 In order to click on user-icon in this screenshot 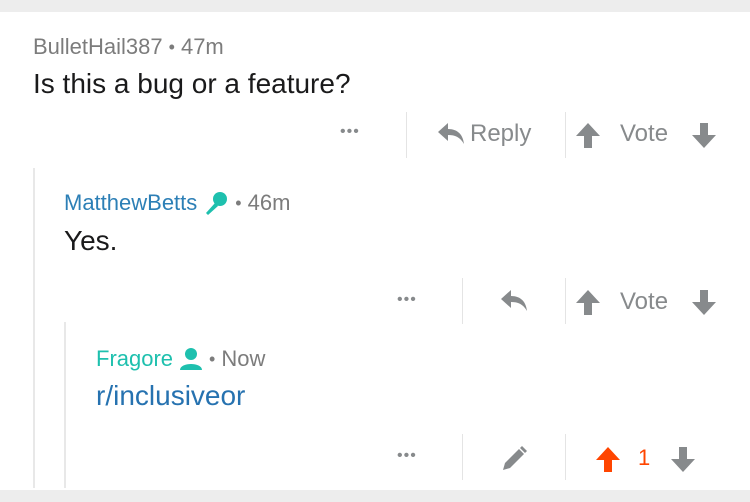, I will do `click(191, 359)`.